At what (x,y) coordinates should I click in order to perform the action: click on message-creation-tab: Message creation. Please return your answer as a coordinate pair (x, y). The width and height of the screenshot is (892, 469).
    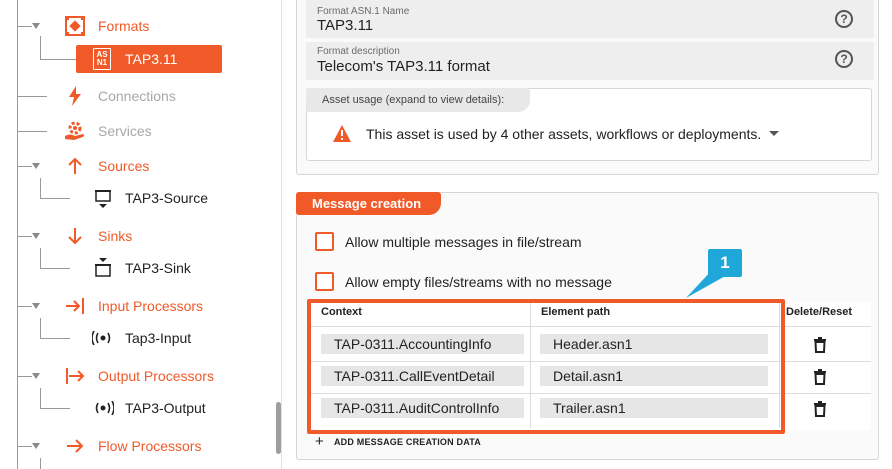
    Looking at the image, I should click on (368, 203).